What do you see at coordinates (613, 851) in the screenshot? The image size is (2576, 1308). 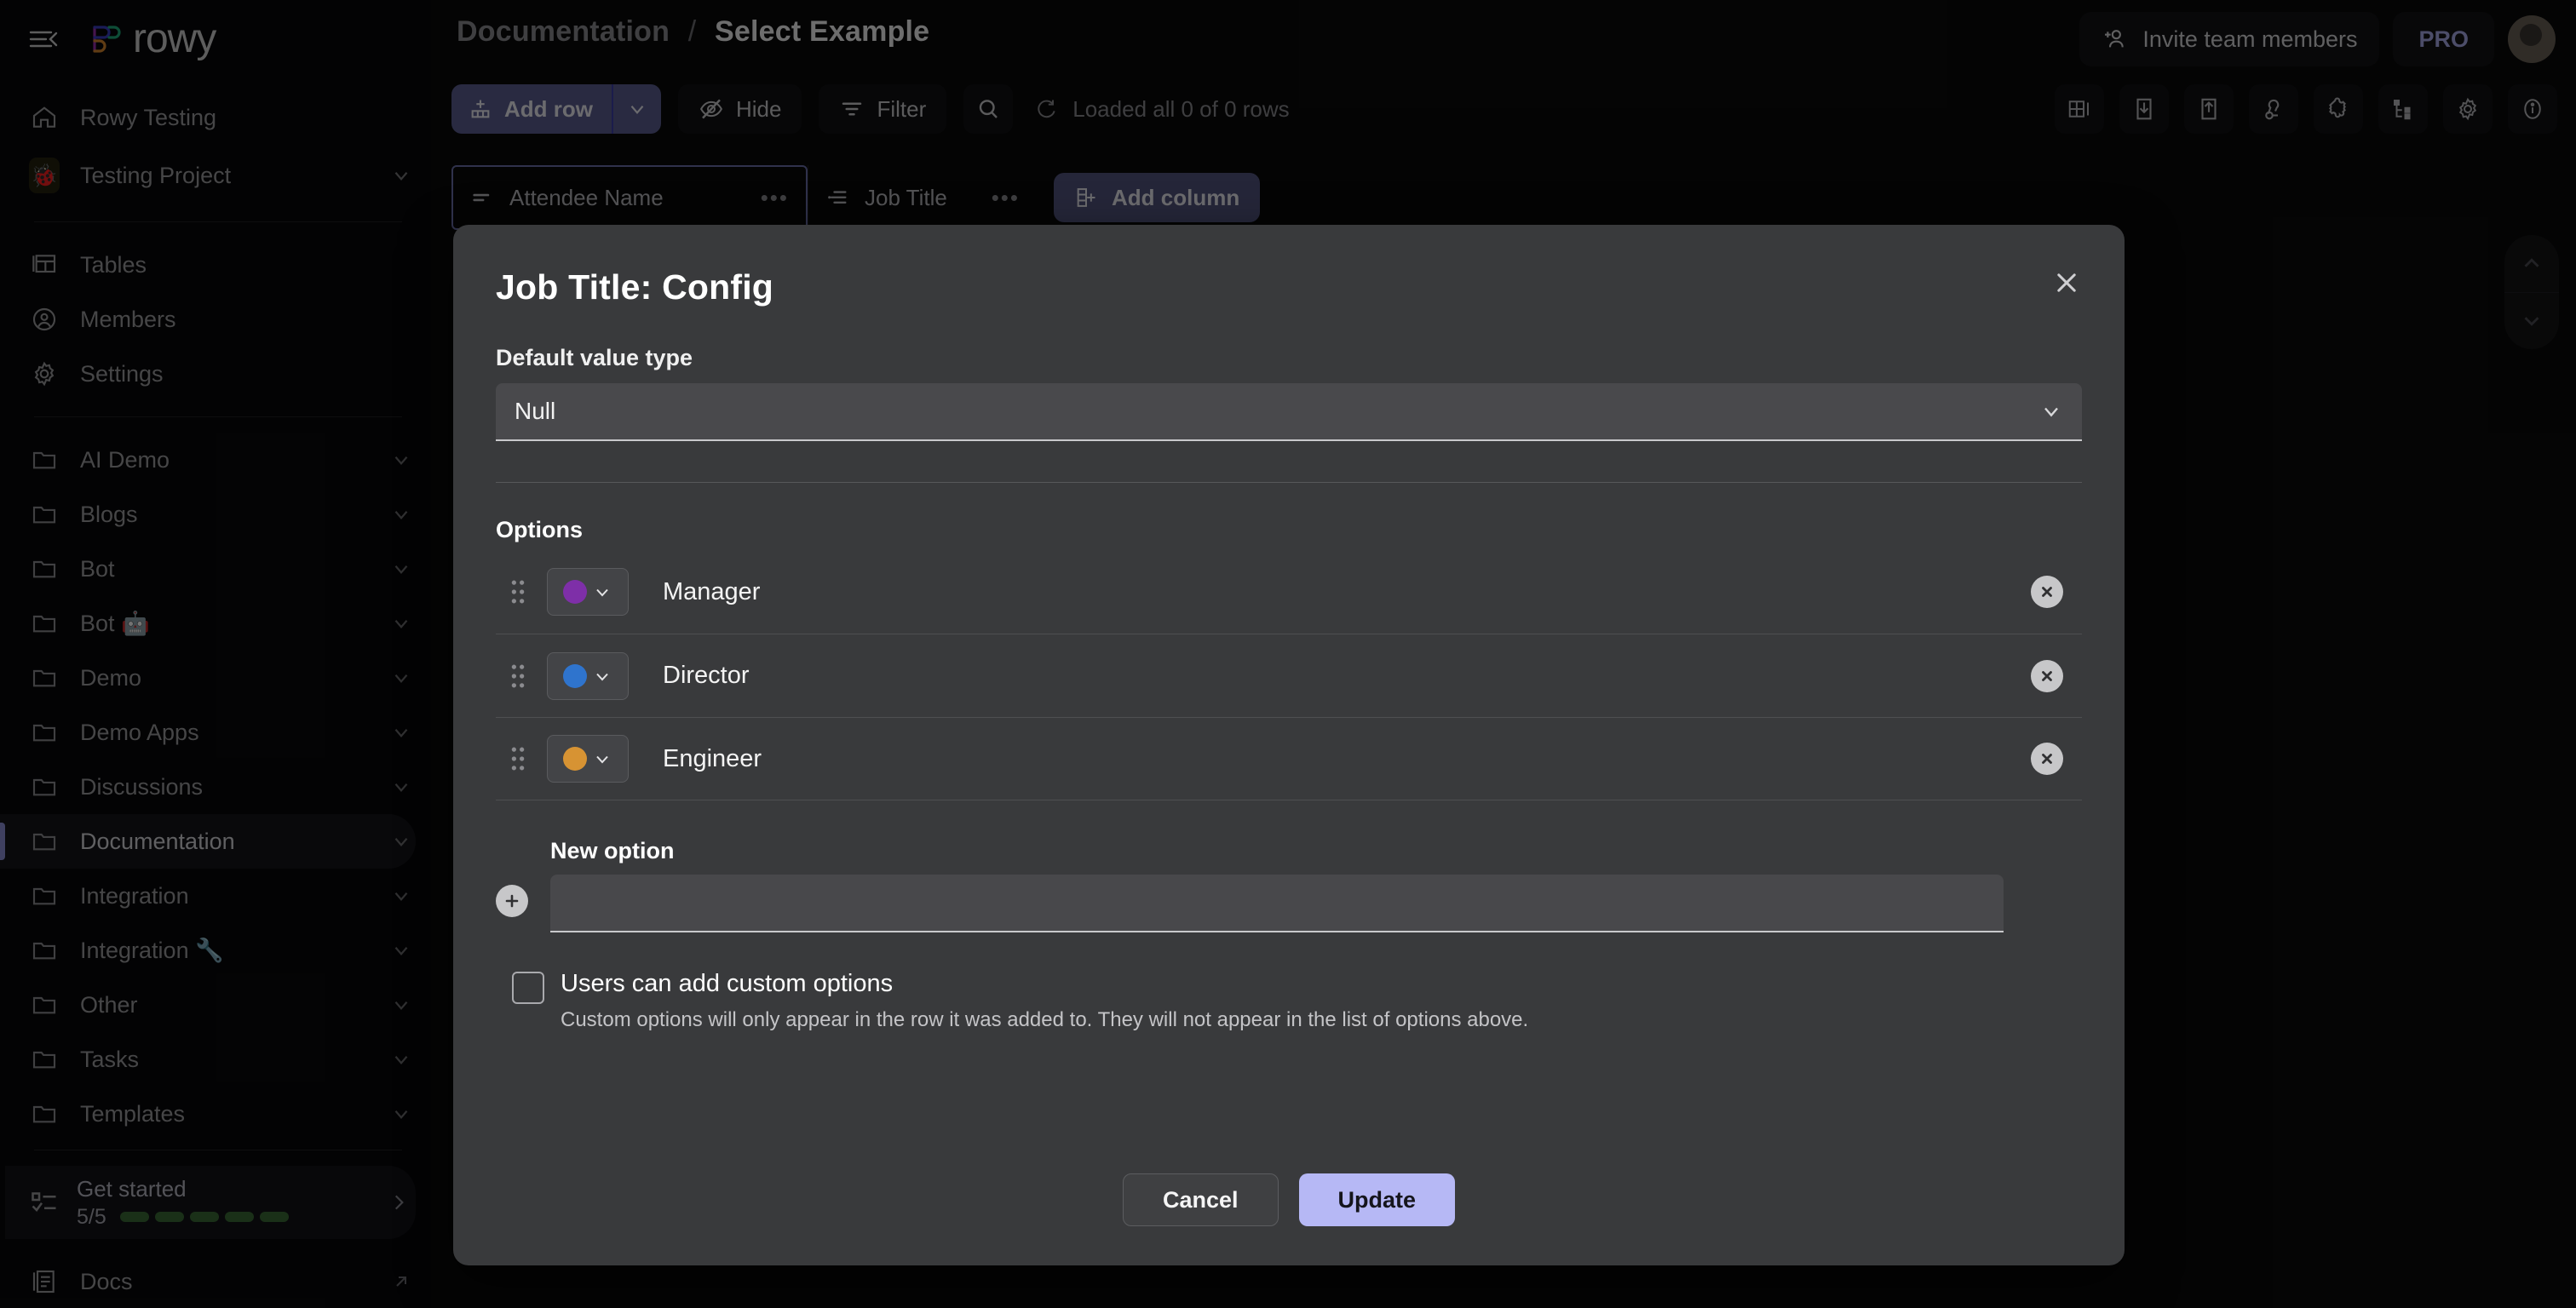 I see `new-option-label: New option` at bounding box center [613, 851].